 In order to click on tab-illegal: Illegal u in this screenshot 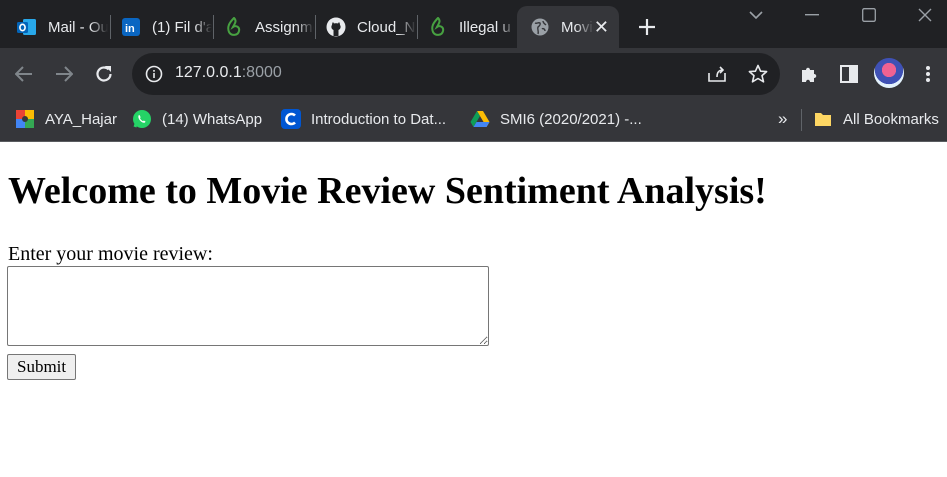, I will do `click(463, 27)`.